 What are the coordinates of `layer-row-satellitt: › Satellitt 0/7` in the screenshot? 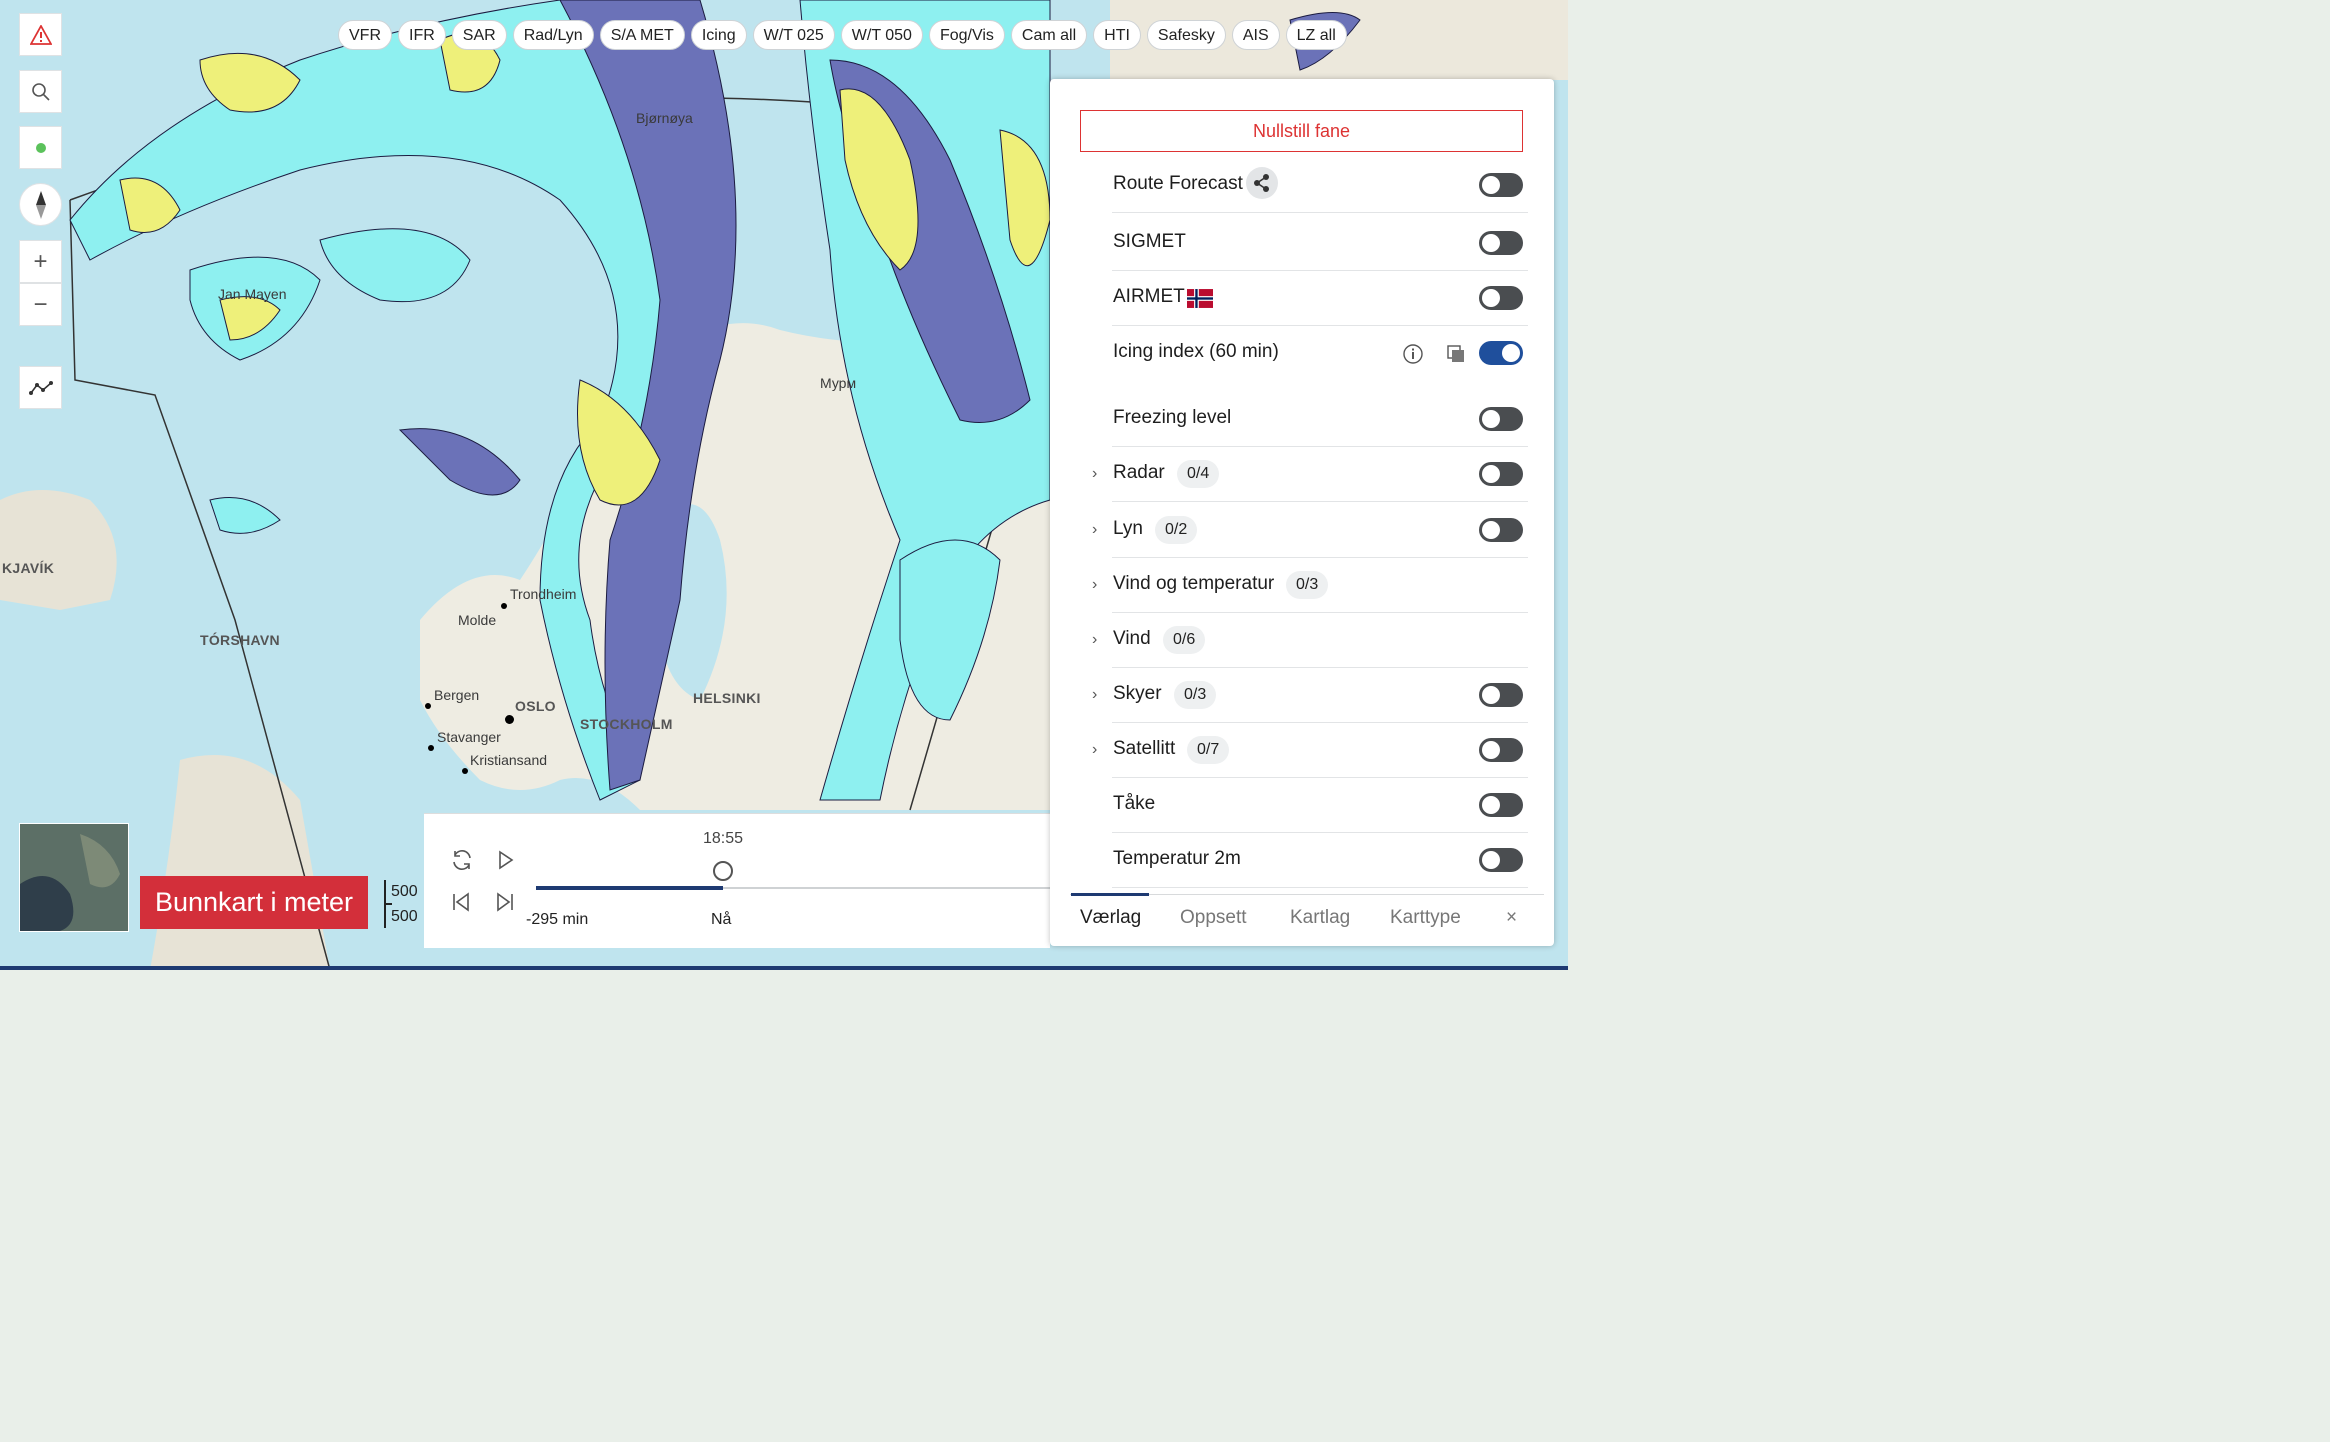 It's located at (1310, 750).